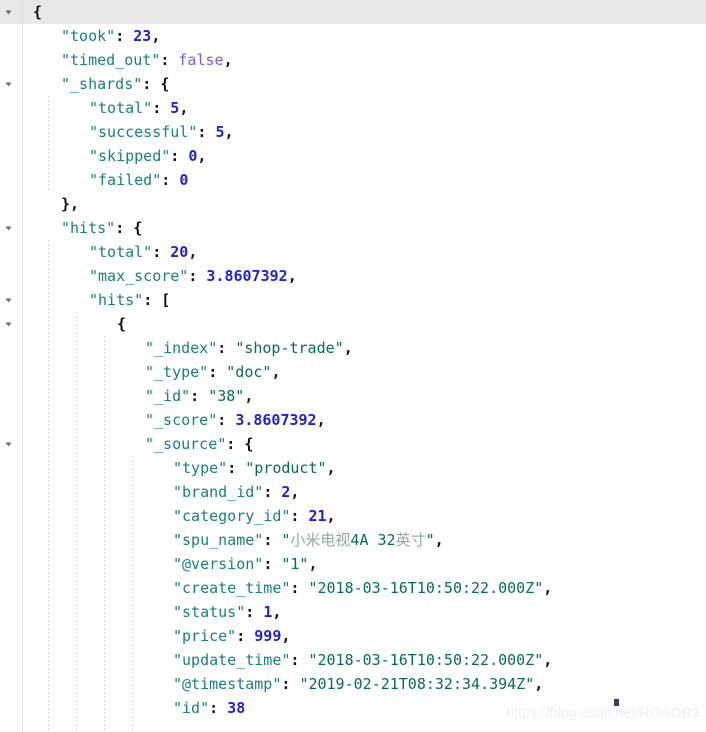 The width and height of the screenshot is (706, 732). What do you see at coordinates (430, 540) in the screenshot?
I see `token-s: "` at bounding box center [430, 540].